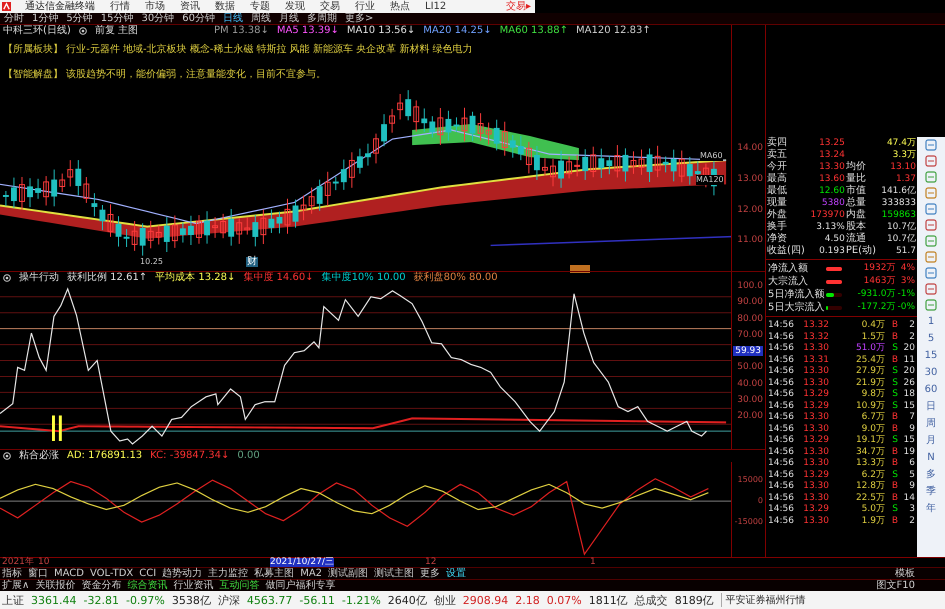 Image resolution: width=945 pixels, height=609 pixels. What do you see at coordinates (147, 573) in the screenshot?
I see `indicator-tab: CCI` at bounding box center [147, 573].